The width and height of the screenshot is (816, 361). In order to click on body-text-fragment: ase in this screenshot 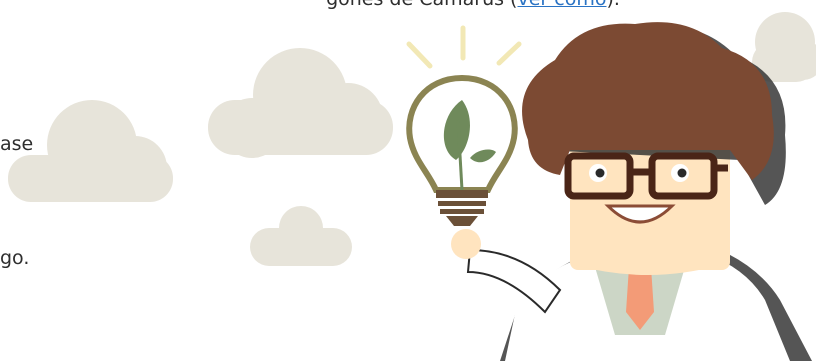, I will do `click(17, 144)`.